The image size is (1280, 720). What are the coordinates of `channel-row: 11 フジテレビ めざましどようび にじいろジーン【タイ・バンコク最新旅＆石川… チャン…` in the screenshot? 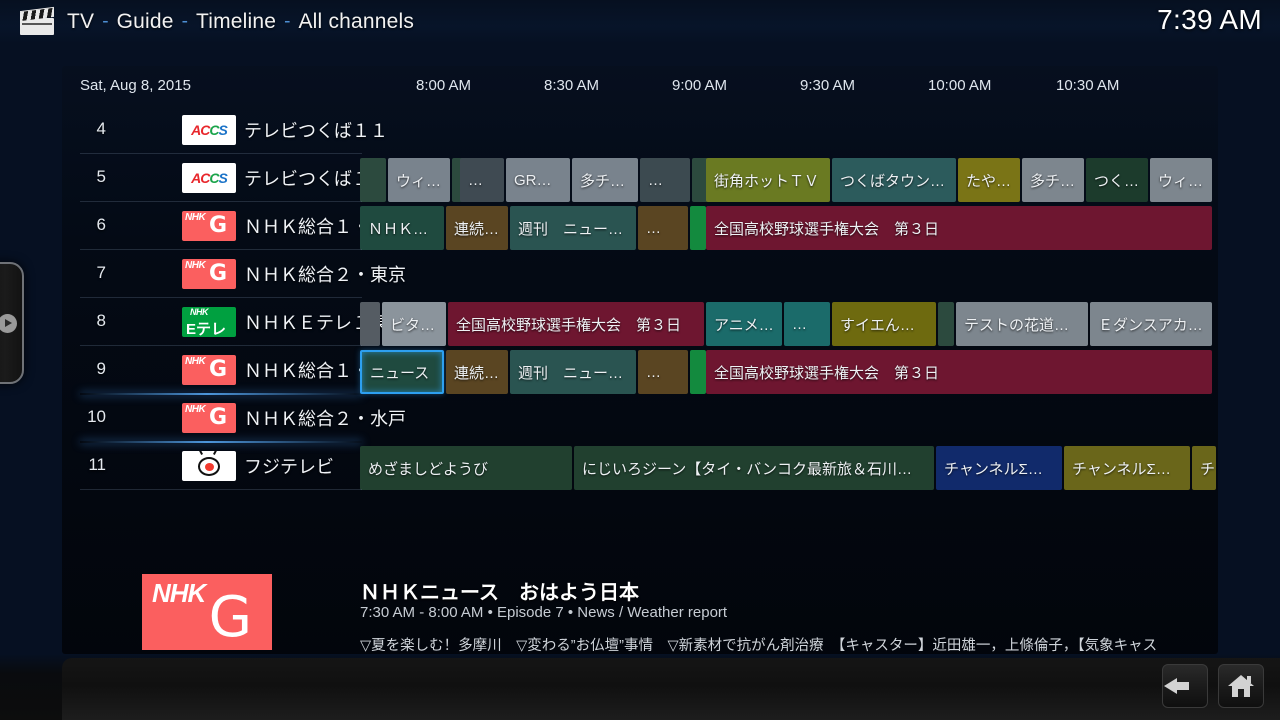 It's located at (640, 466).